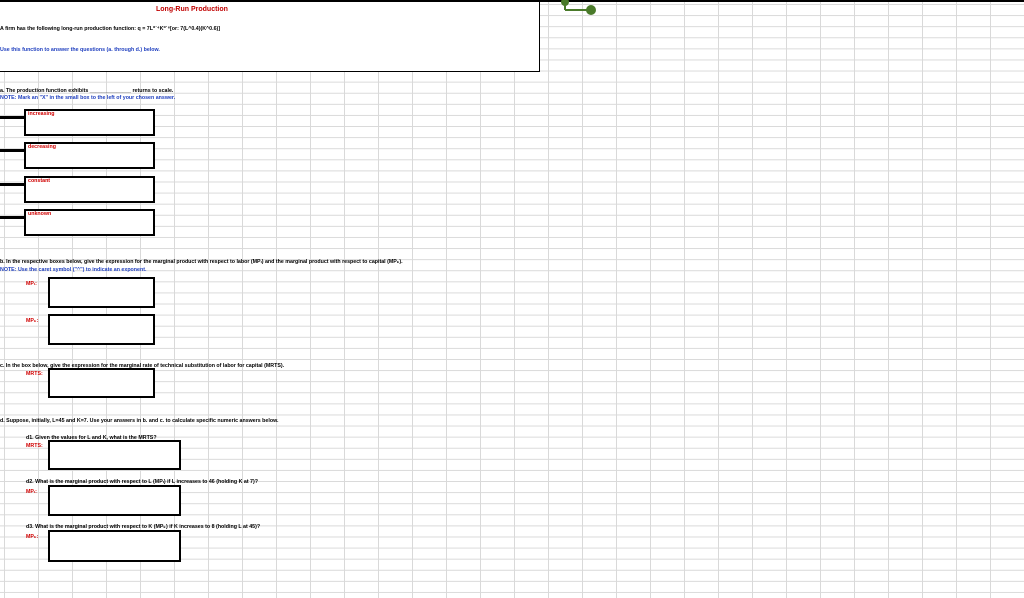 This screenshot has height=598, width=1024. I want to click on mpl-answer-box, so click(101, 292).